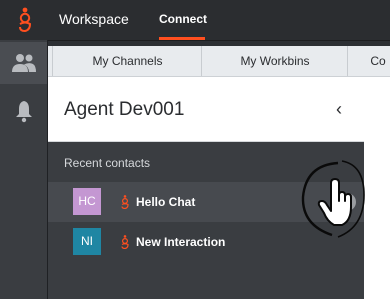  Describe the element at coordinates (368, 61) in the screenshot. I see `tab-contacts: Co` at that location.